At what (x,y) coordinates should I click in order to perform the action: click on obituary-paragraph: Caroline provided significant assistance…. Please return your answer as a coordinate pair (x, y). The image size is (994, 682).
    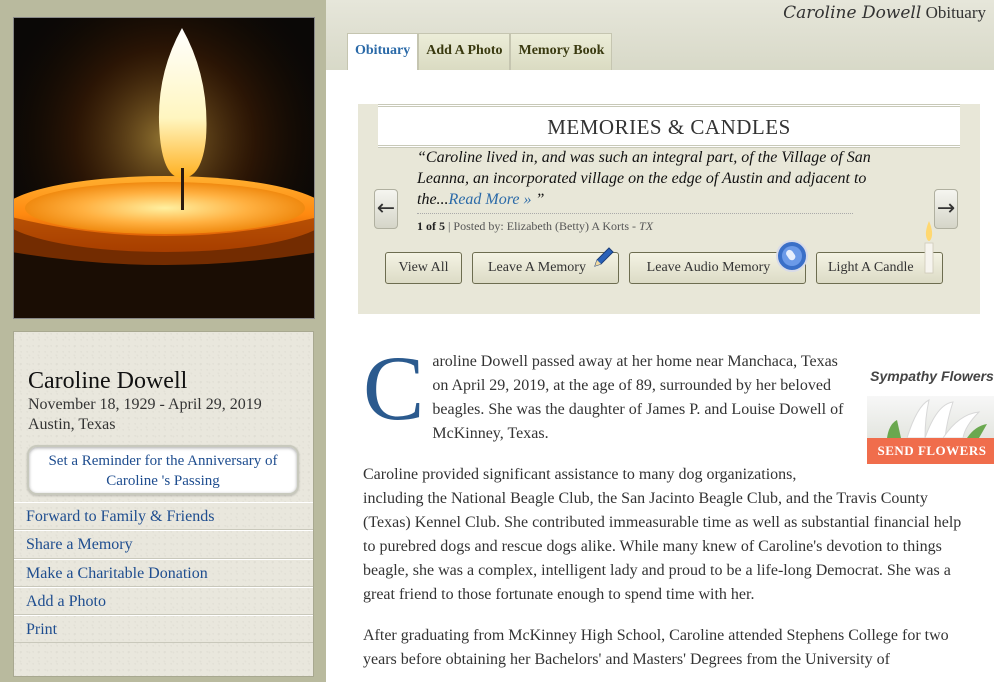
    Looking at the image, I should click on (662, 534).